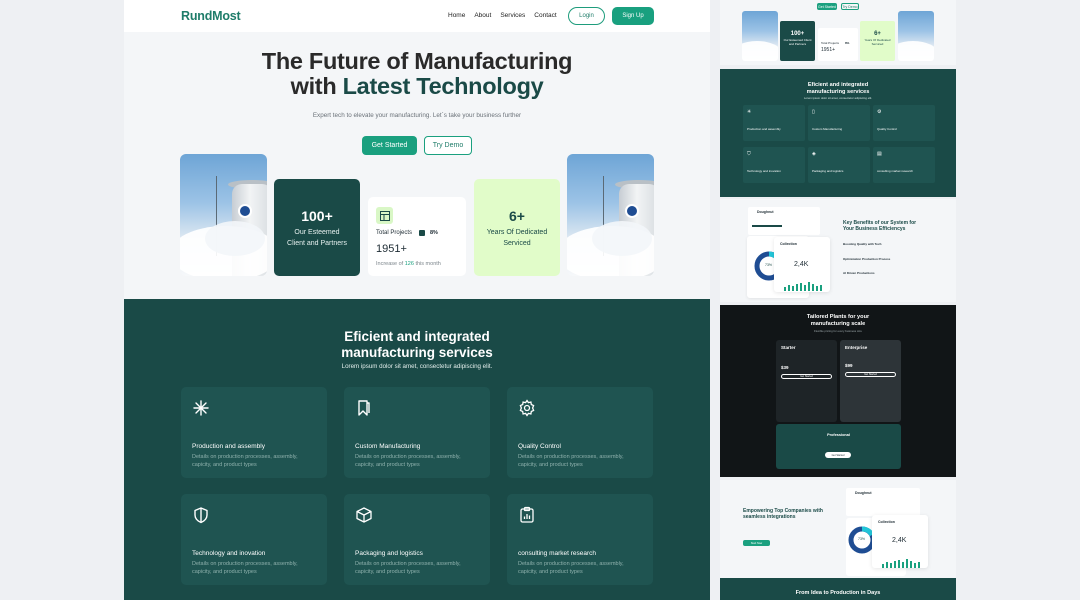 This screenshot has height=600, width=1080. What do you see at coordinates (448, 145) in the screenshot?
I see `try-demo-button: Try Demo` at bounding box center [448, 145].